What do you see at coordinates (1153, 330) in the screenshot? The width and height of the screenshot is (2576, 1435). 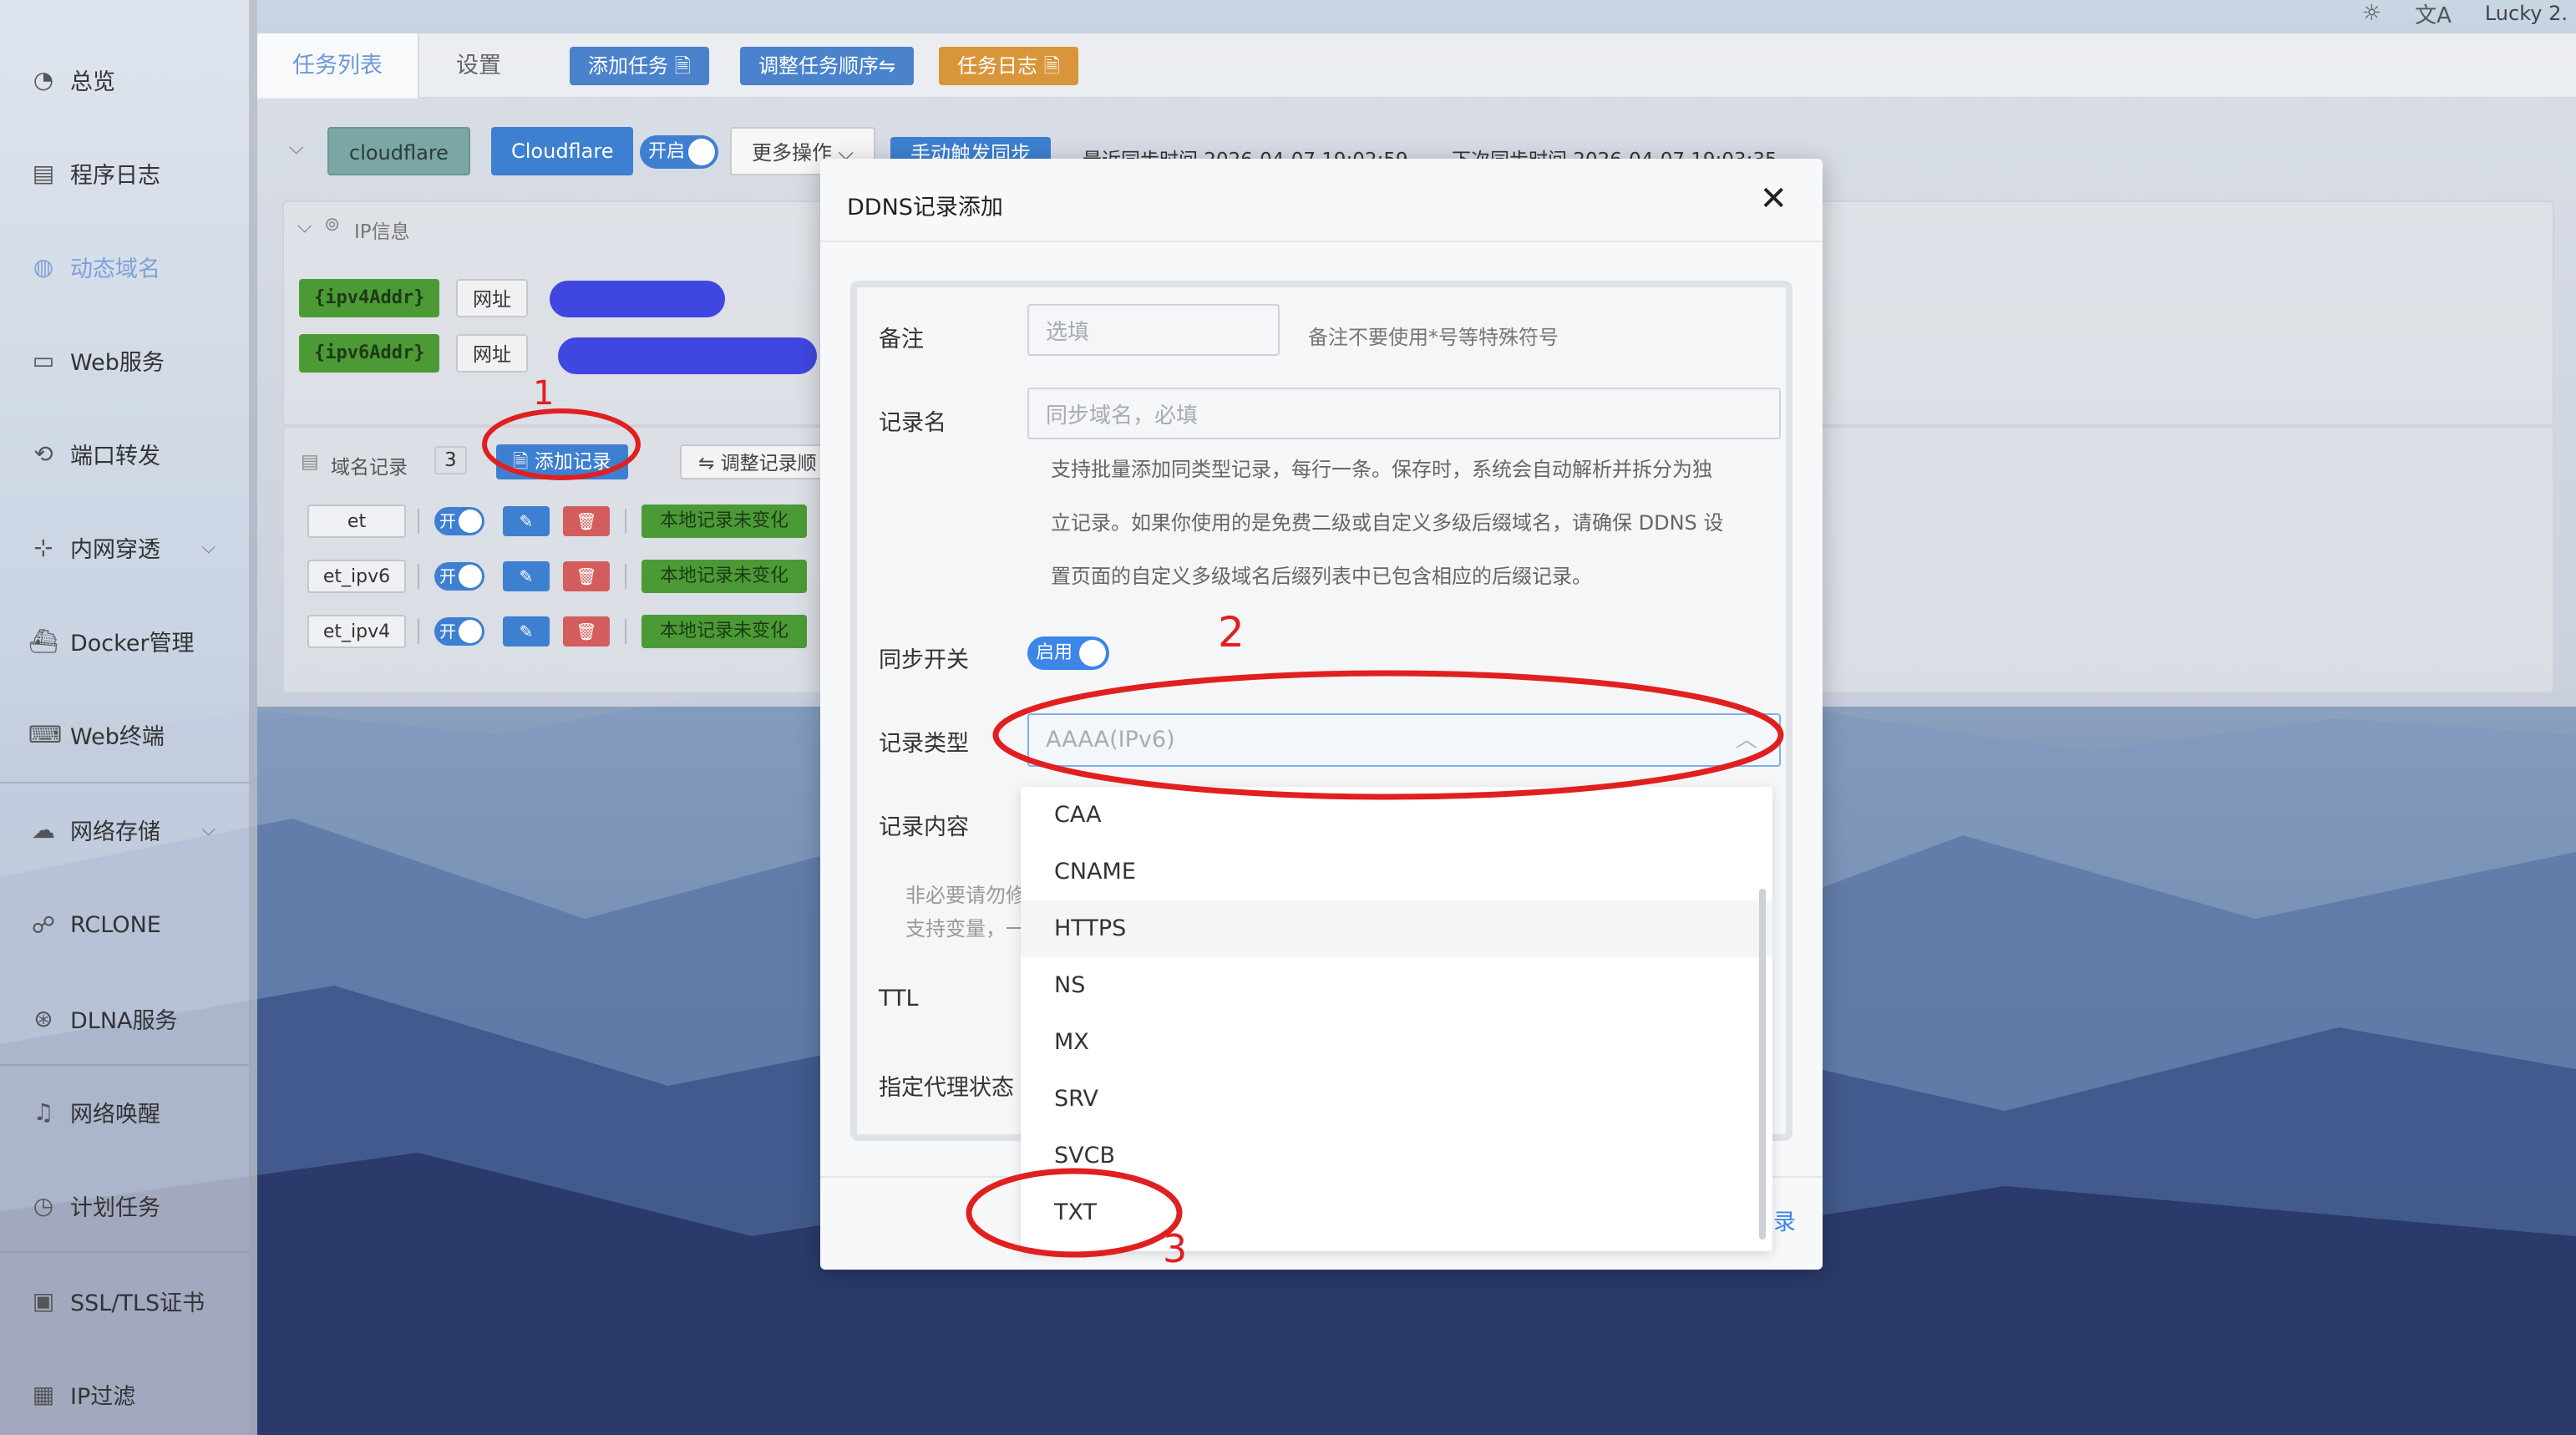 I see `remark-input: 选填` at bounding box center [1153, 330].